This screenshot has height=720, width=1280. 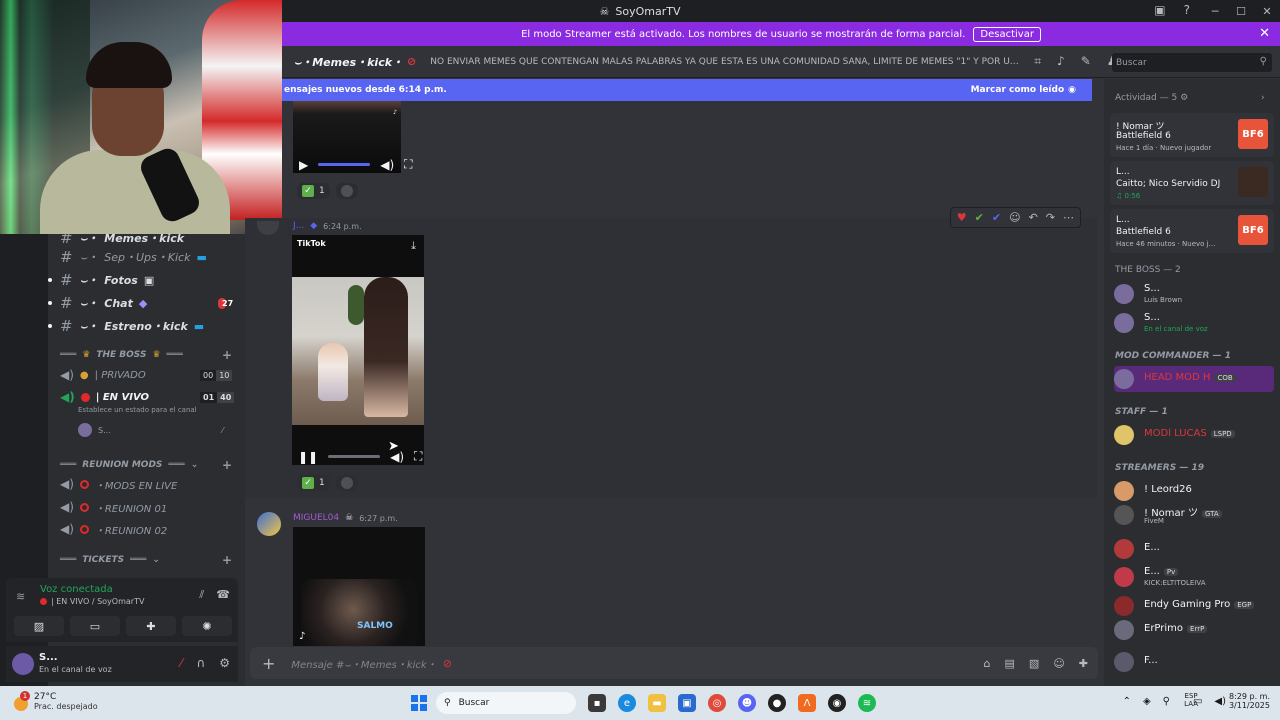 What do you see at coordinates (1197, 701) in the screenshot?
I see `monitor-icon: ▭` at bounding box center [1197, 701].